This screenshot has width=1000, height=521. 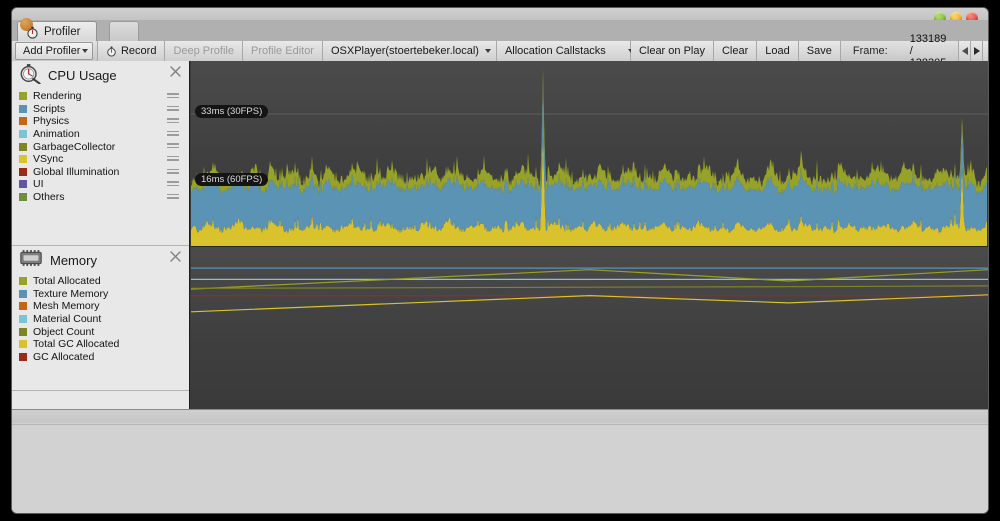 What do you see at coordinates (48, 159) in the screenshot?
I see `legend-label: VSync` at bounding box center [48, 159].